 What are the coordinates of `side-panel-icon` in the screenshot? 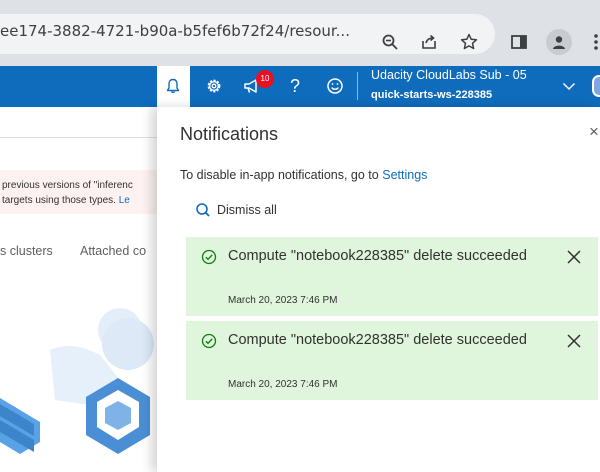 It's located at (519, 42).